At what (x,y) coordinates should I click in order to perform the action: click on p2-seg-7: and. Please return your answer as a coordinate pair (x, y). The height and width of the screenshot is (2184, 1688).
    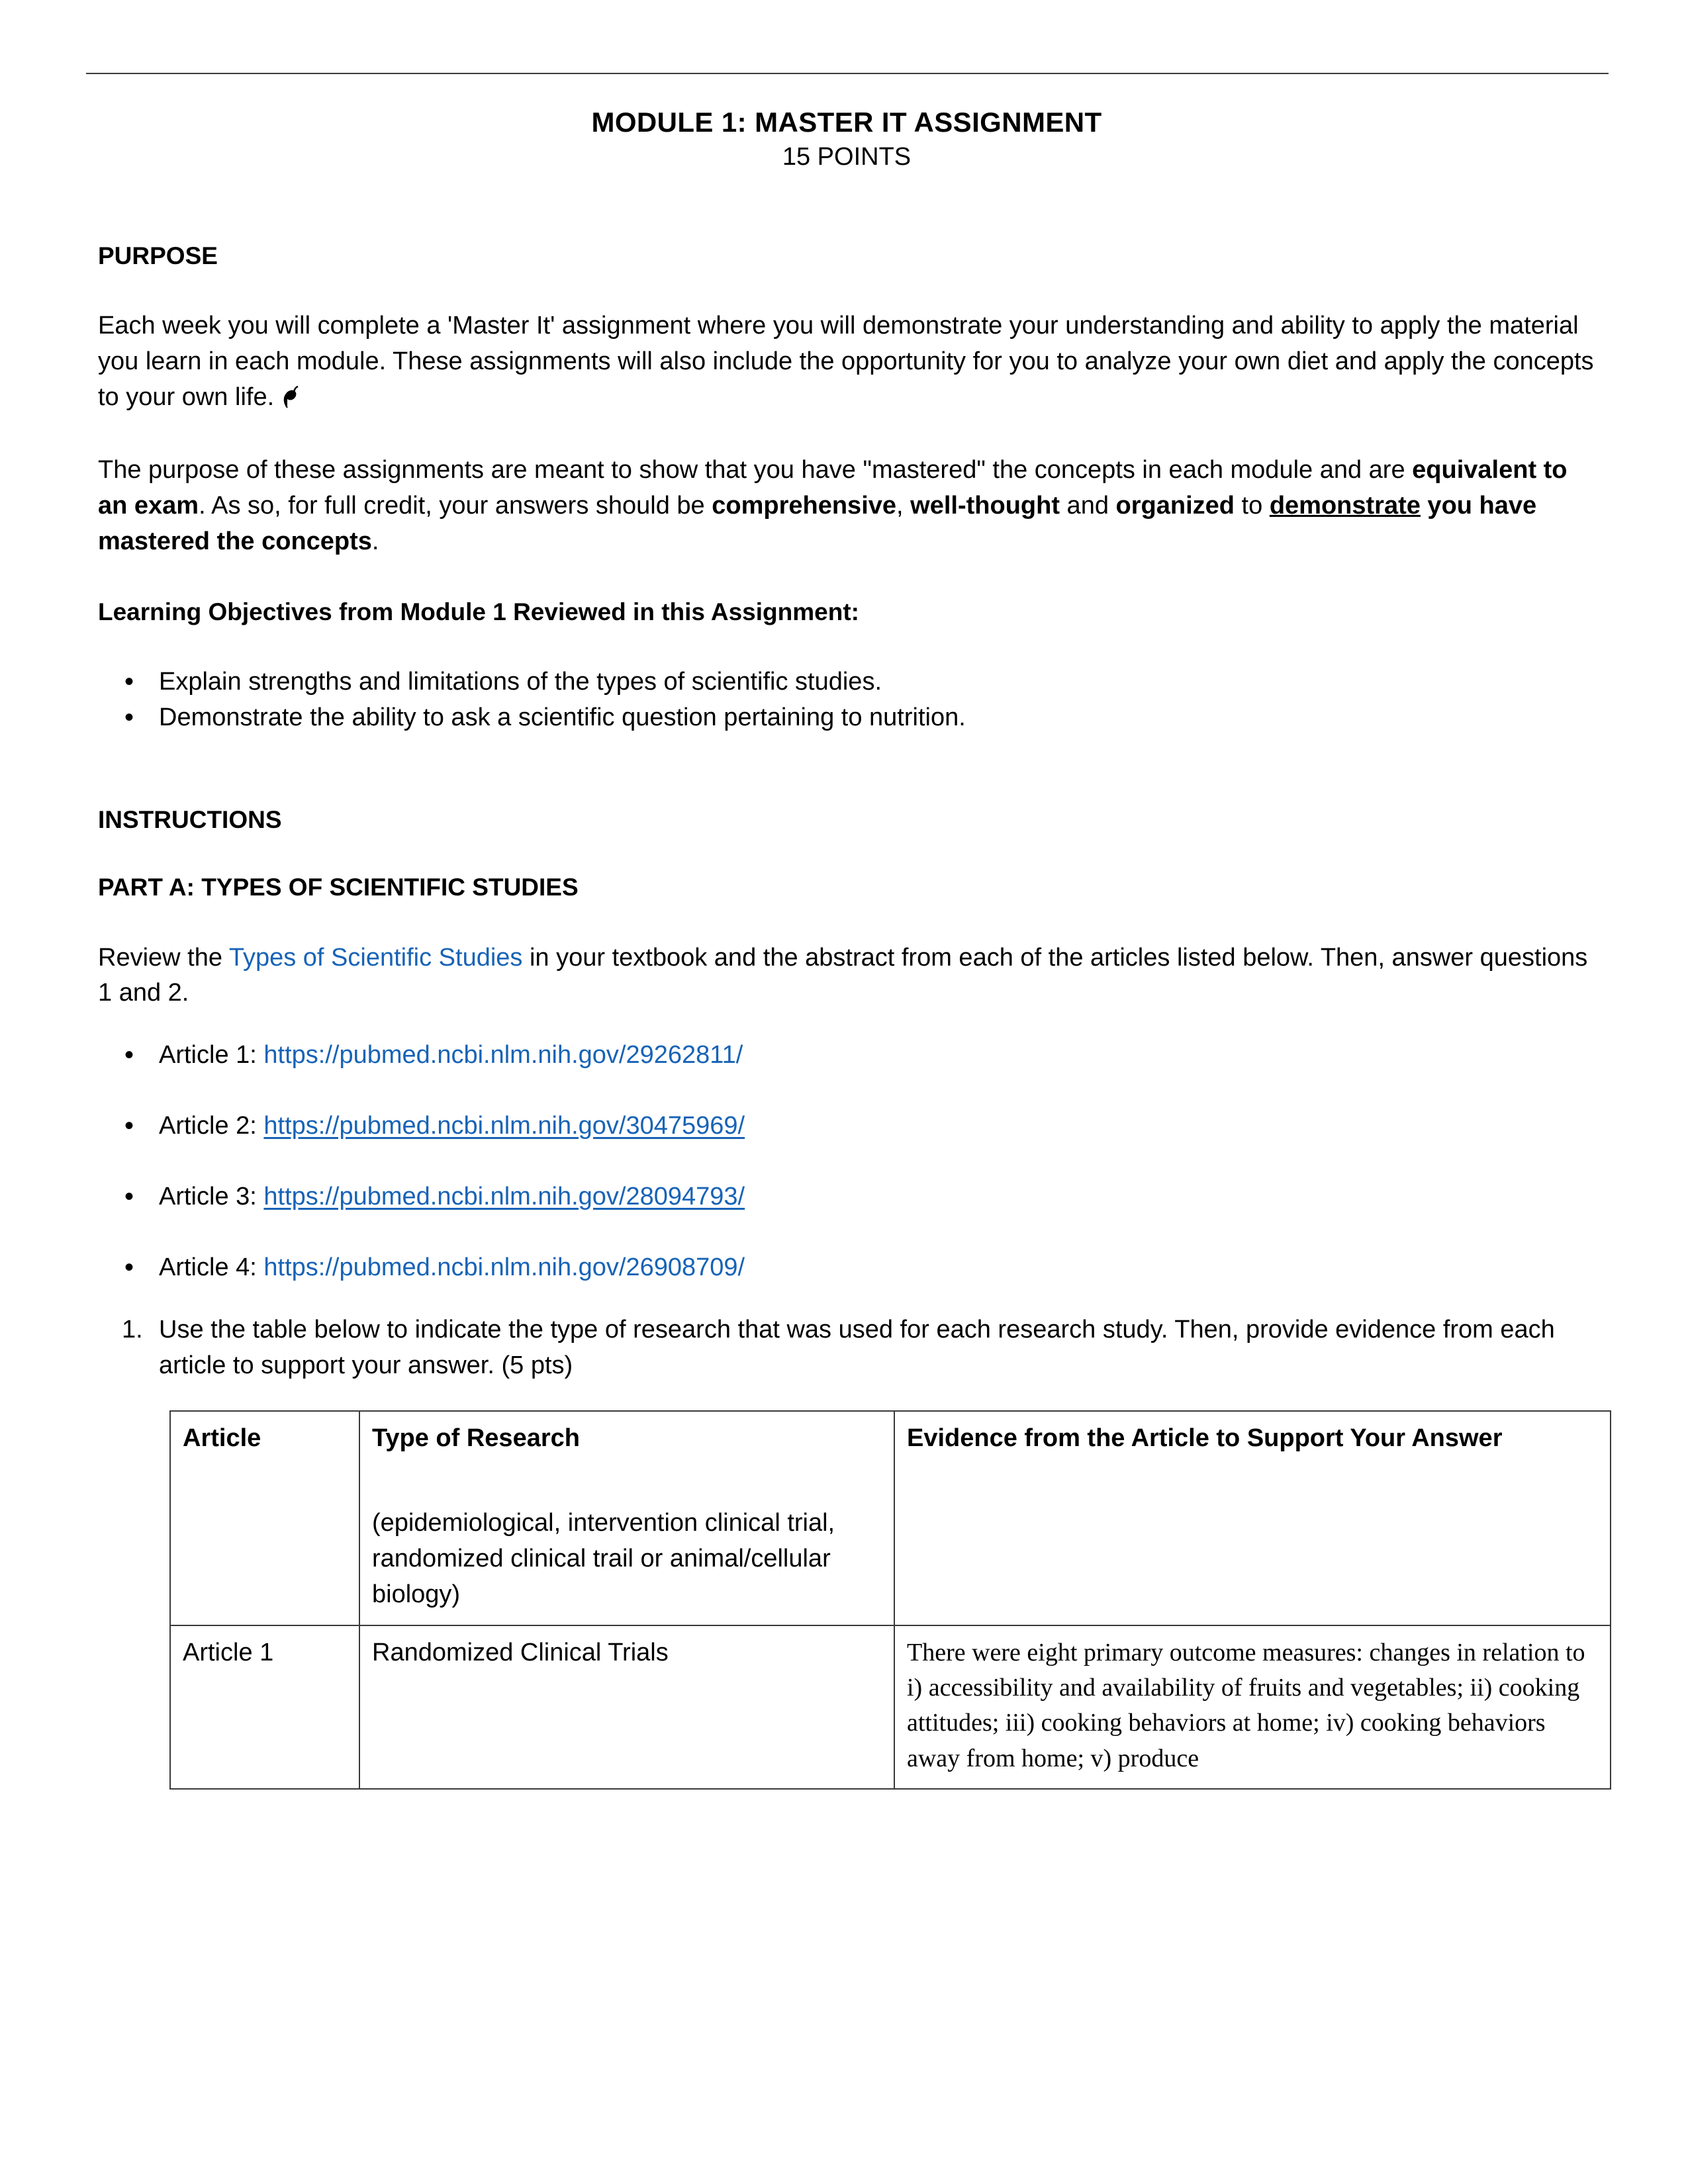
    Looking at the image, I should click on (1088, 506).